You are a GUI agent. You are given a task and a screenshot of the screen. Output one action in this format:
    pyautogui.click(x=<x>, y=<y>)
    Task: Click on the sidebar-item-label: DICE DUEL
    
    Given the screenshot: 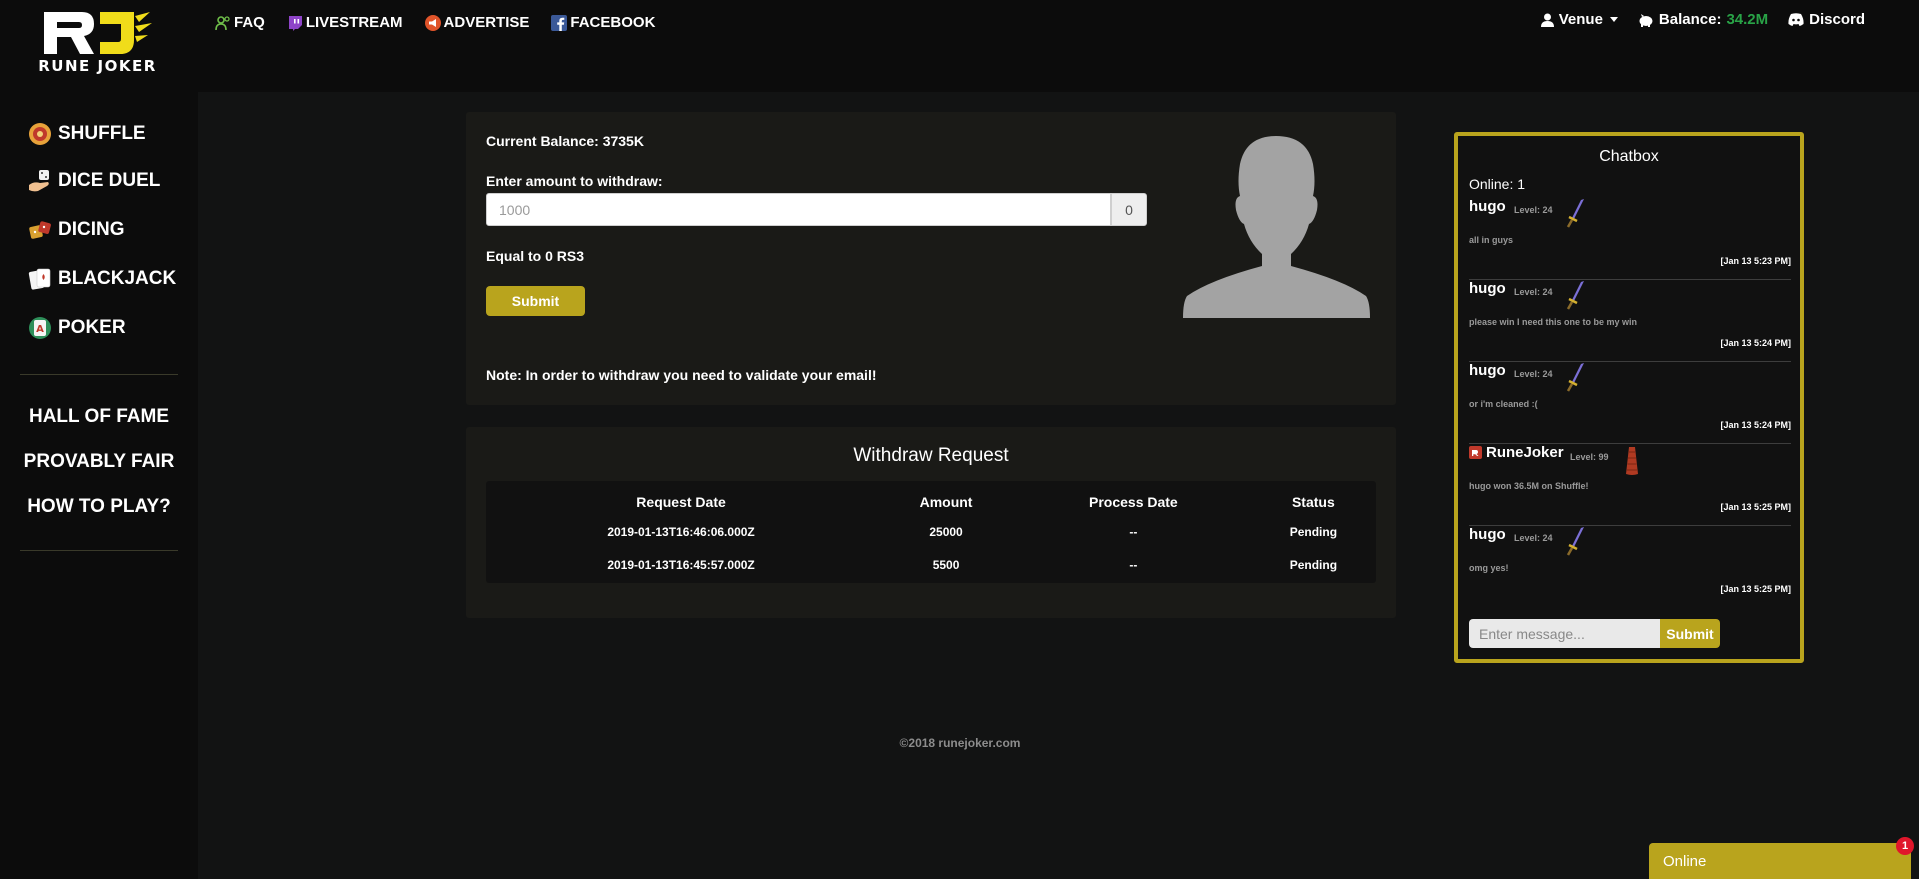 What is the action you would take?
    pyautogui.click(x=109, y=180)
    